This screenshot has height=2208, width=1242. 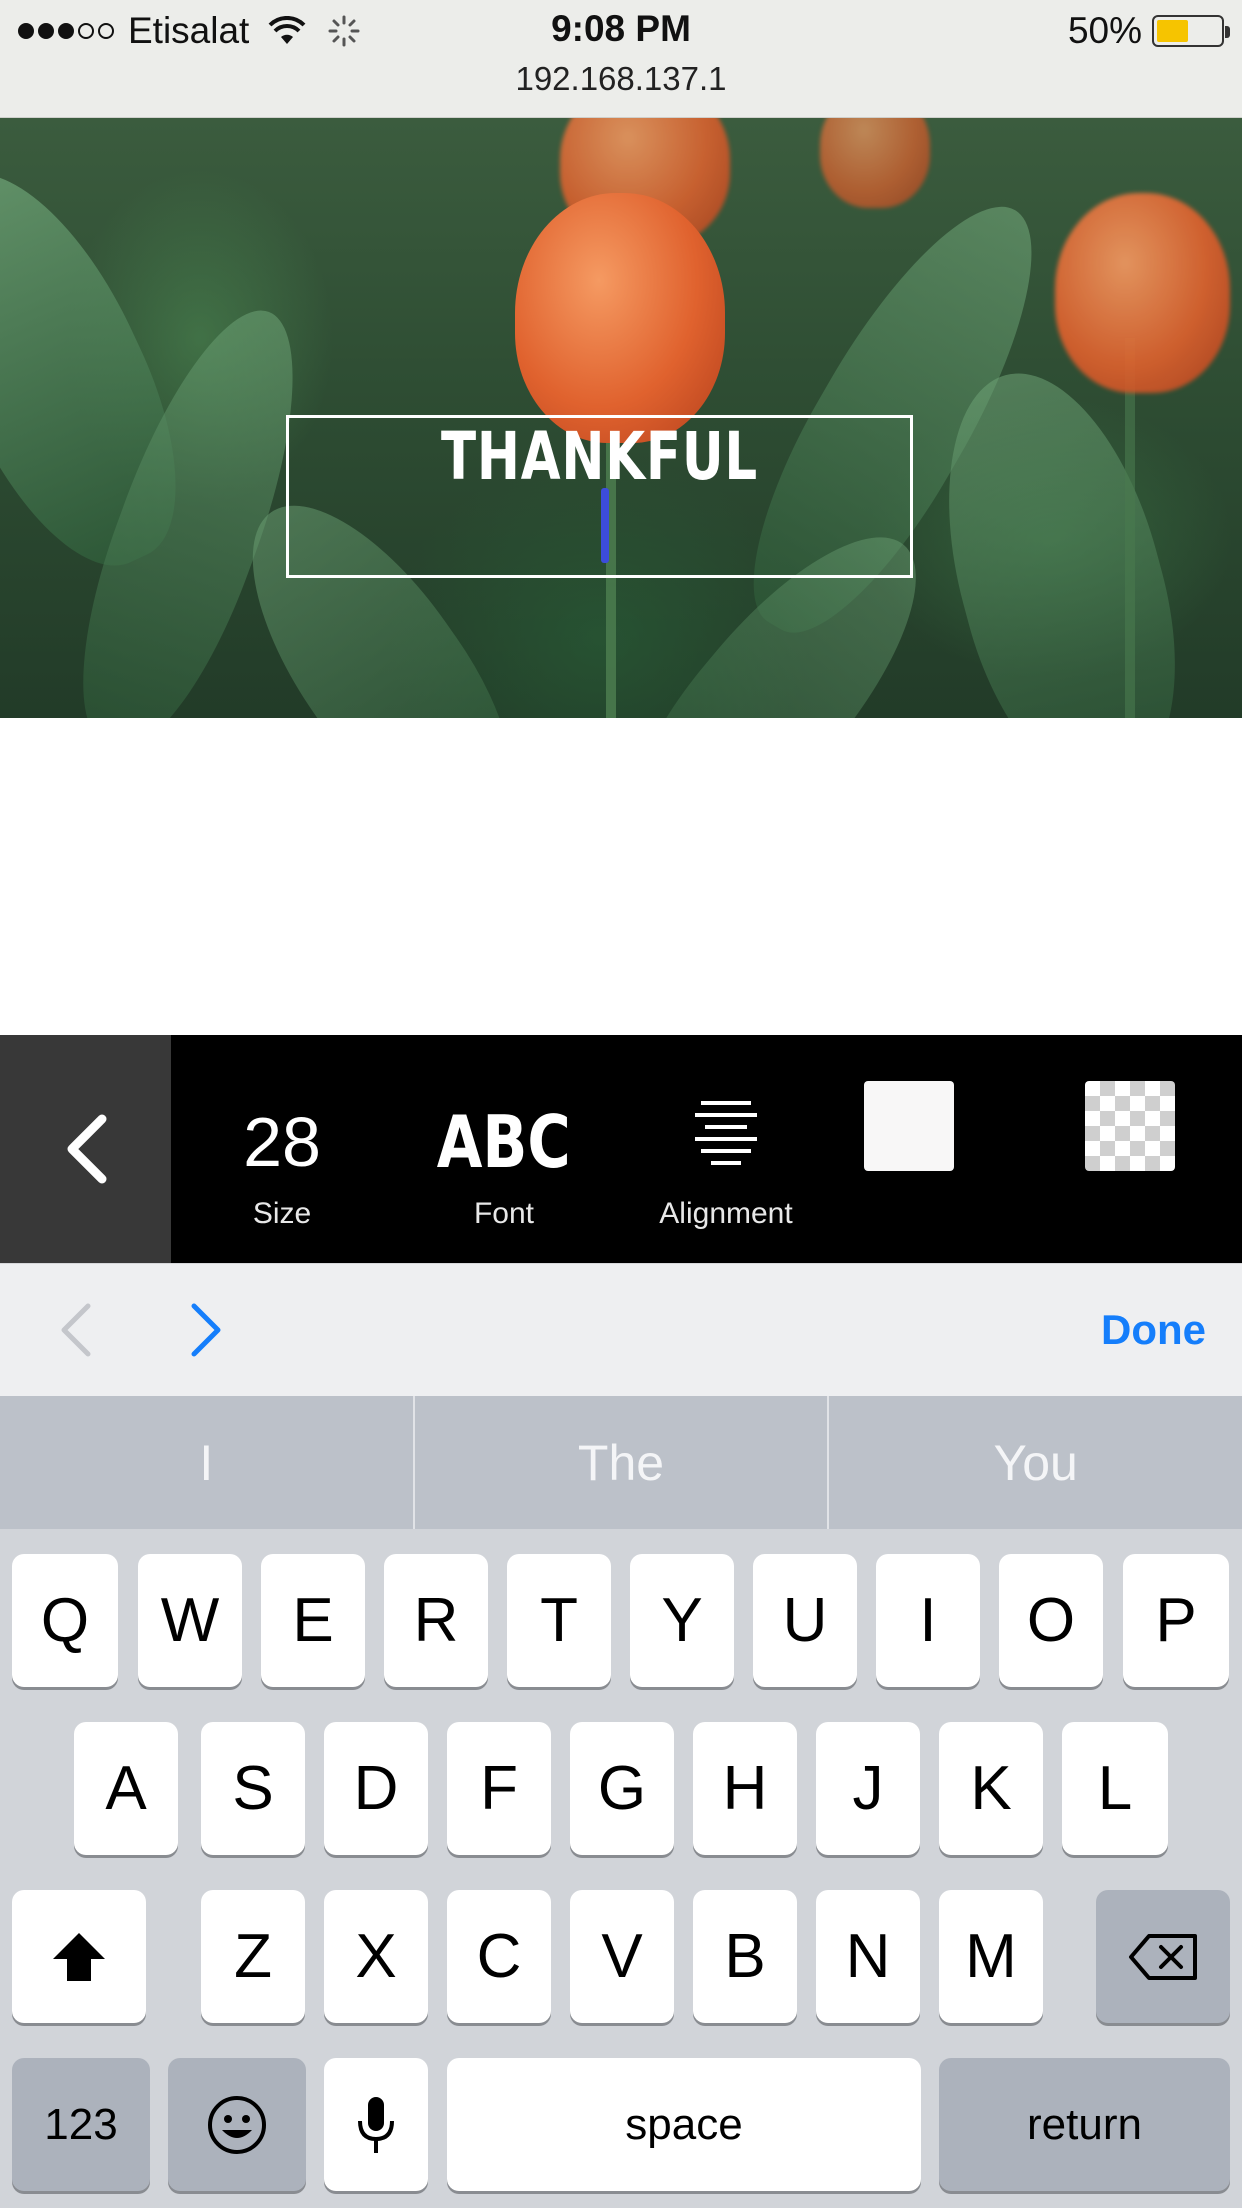 What do you see at coordinates (622, 1788) in the screenshot?
I see `key-g: G` at bounding box center [622, 1788].